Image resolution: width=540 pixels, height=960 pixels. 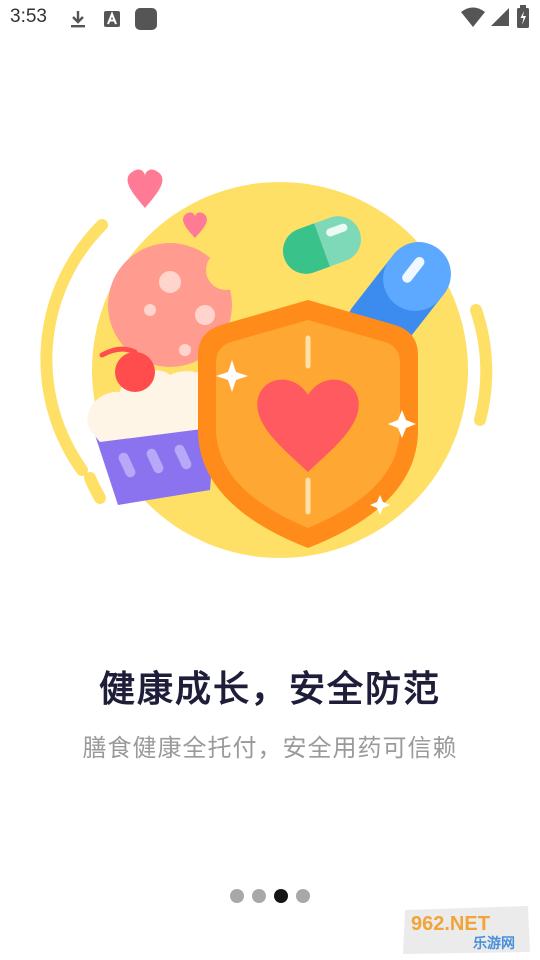 What do you see at coordinates (500, 17) in the screenshot?
I see `cellular-signal-icon` at bounding box center [500, 17].